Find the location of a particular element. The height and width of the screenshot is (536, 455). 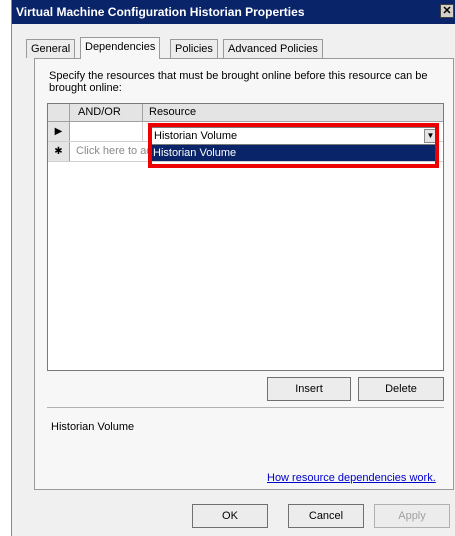

column-header-resource: Resource is located at coordinates (293, 112).